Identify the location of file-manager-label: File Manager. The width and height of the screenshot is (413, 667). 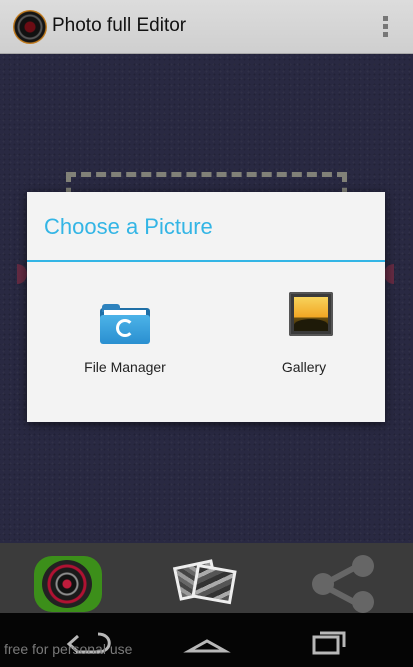
(125, 367).